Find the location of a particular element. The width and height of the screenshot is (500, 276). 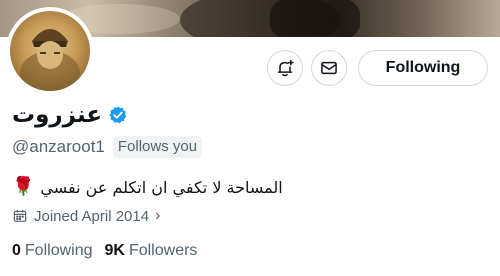

following-count: 0 is located at coordinates (16, 250).